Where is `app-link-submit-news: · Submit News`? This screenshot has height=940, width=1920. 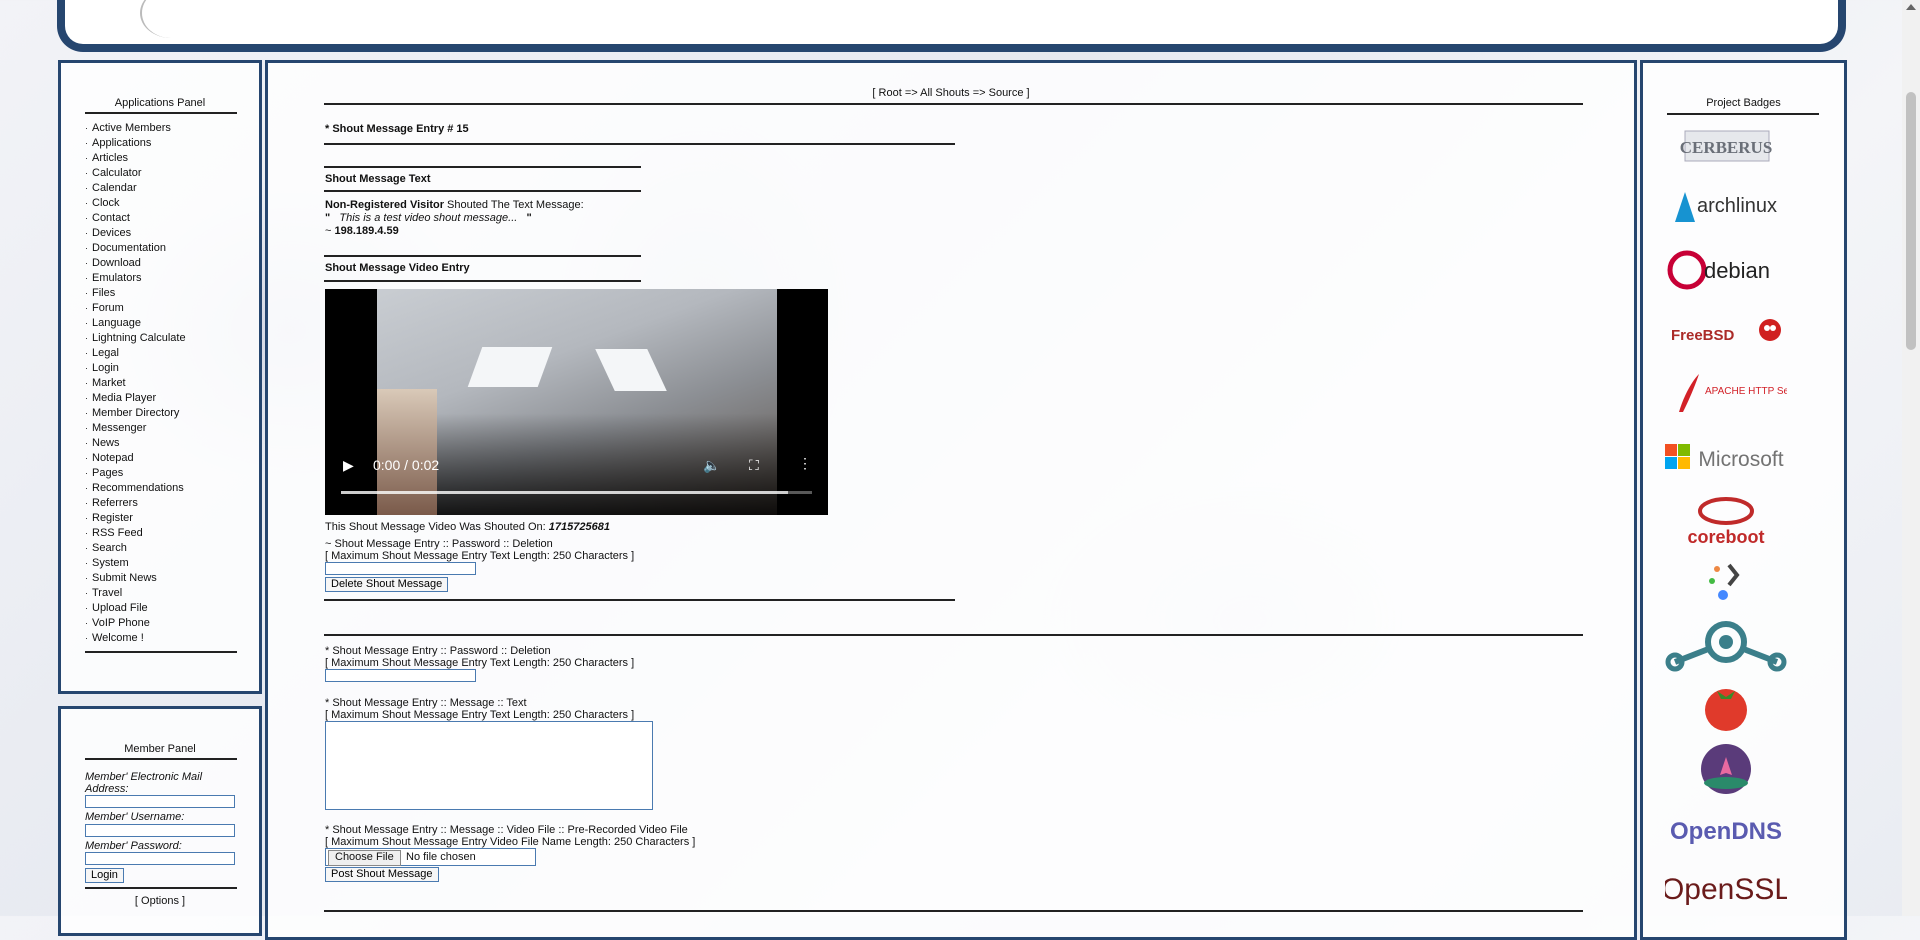 app-link-submit-news: · Submit News is located at coordinates (135, 578).